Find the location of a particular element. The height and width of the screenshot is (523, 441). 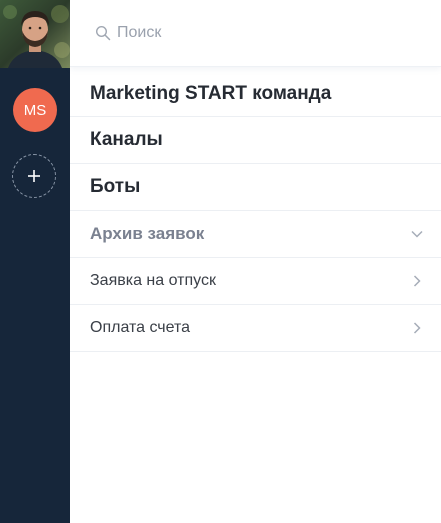

nav-channels: Каналы is located at coordinates (255, 140).